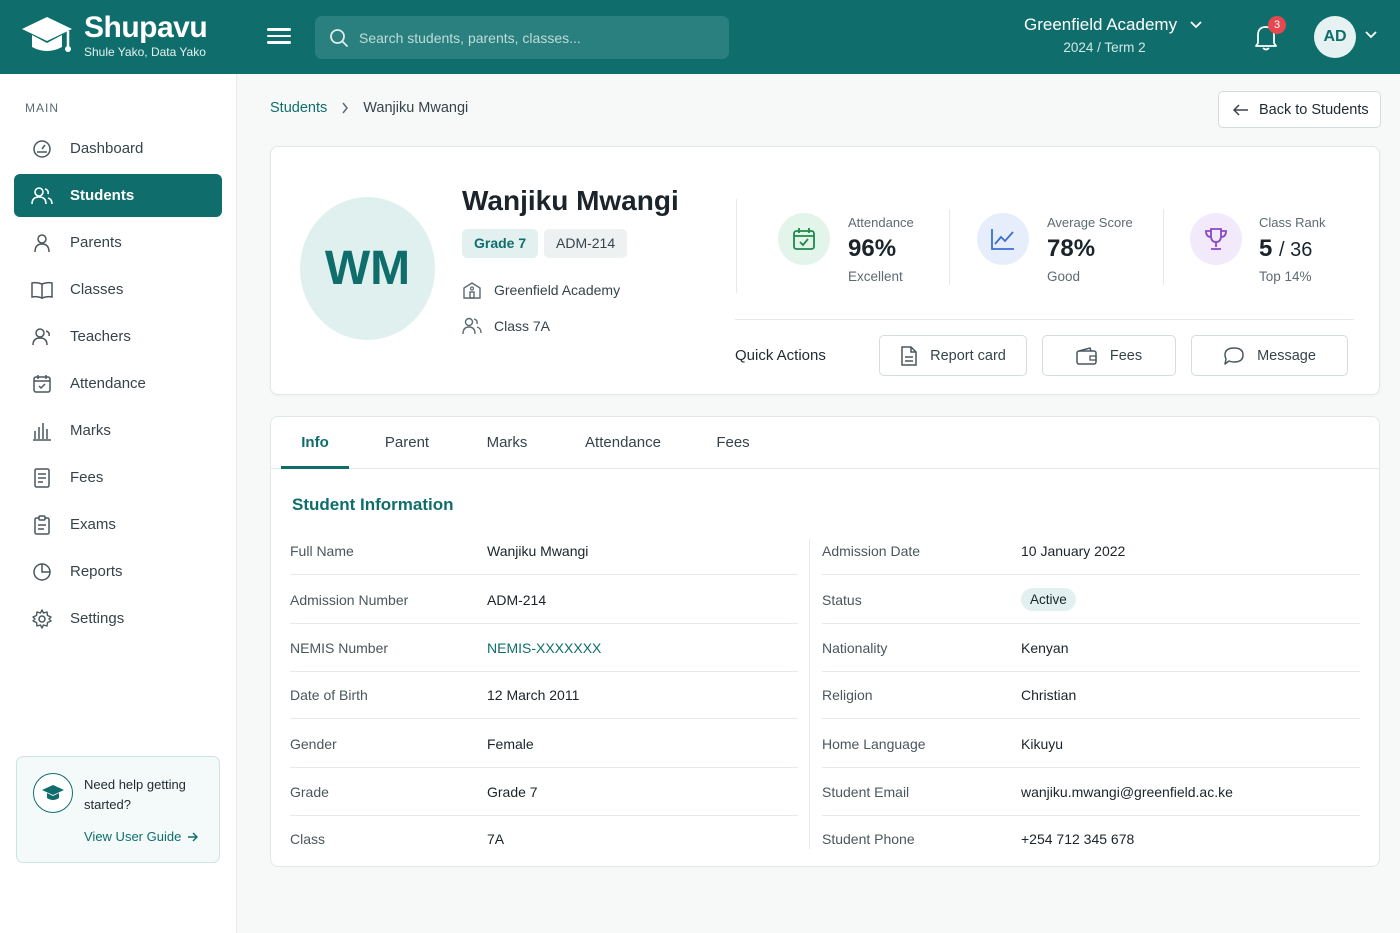  Describe the element at coordinates (118, 430) in the screenshot. I see `sidebar-item-marks: Marks` at that location.